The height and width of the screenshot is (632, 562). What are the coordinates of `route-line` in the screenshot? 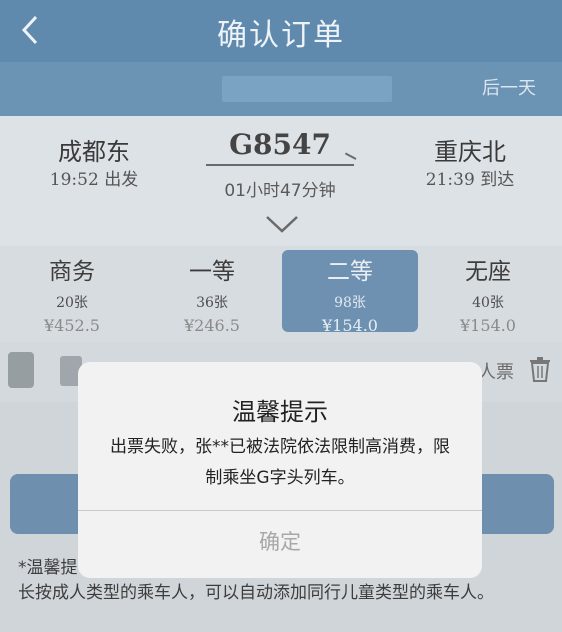 It's located at (280, 165).